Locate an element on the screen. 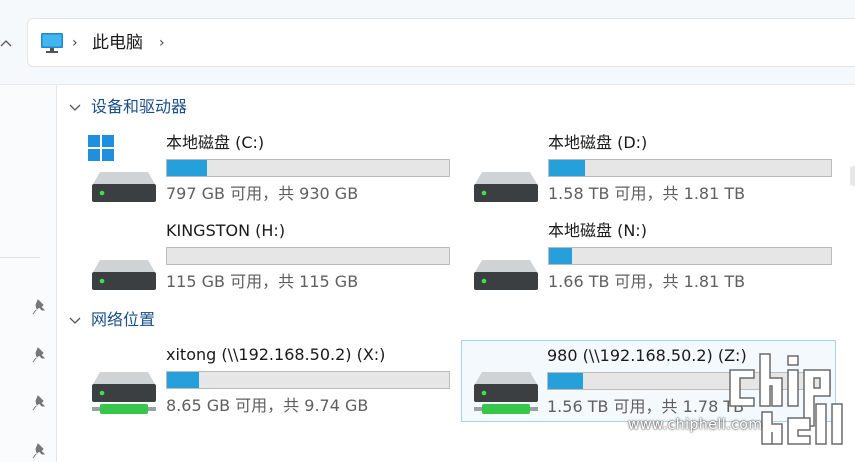 The height and width of the screenshot is (462, 855). drive-name: 本地磁盘 (N:) is located at coordinates (597, 230).